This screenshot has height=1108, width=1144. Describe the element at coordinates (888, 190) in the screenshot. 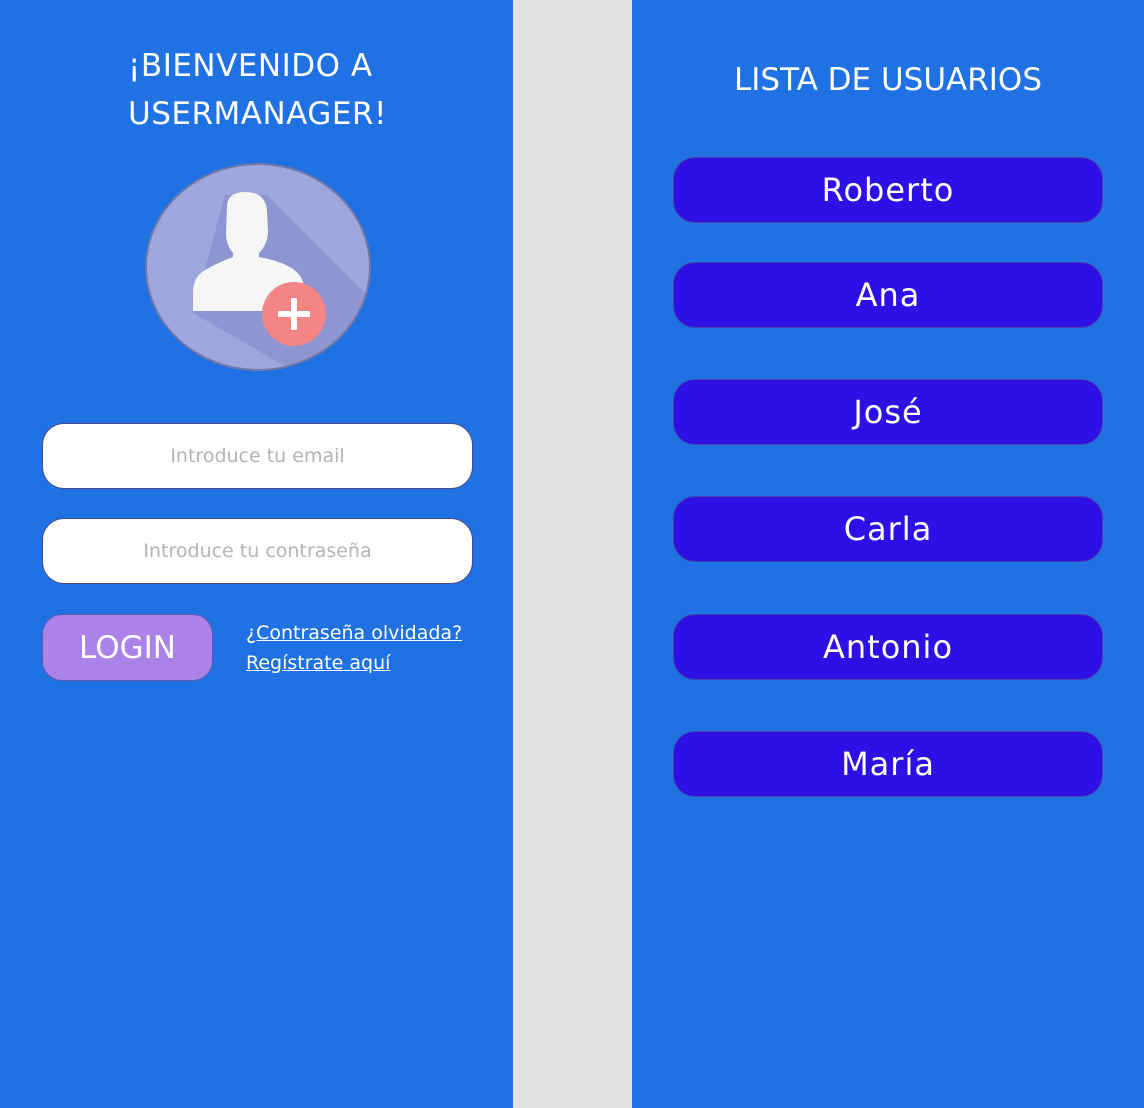

I see `user-button-roberto: Roberto` at that location.